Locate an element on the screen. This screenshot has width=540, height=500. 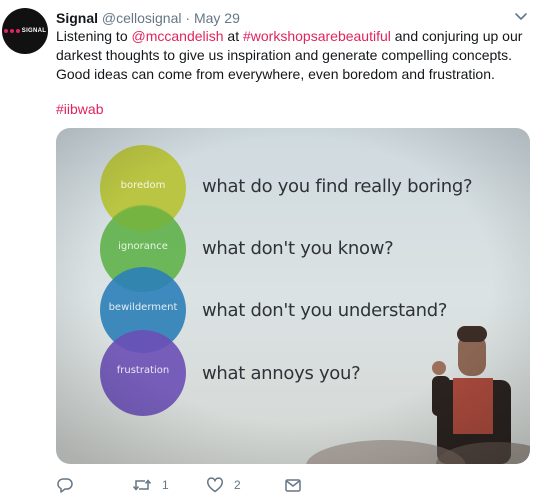
tweet-text-part: at is located at coordinates (233, 36).